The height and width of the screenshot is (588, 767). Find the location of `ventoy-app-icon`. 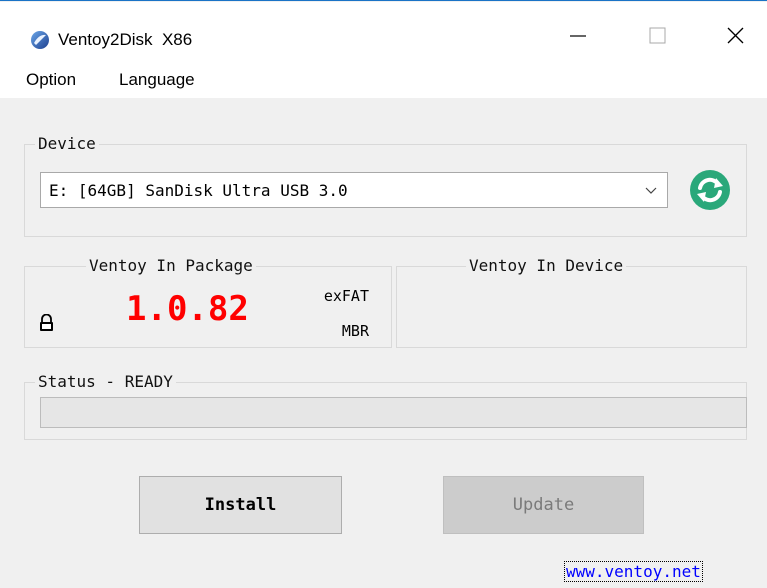

ventoy-app-icon is located at coordinates (40, 40).